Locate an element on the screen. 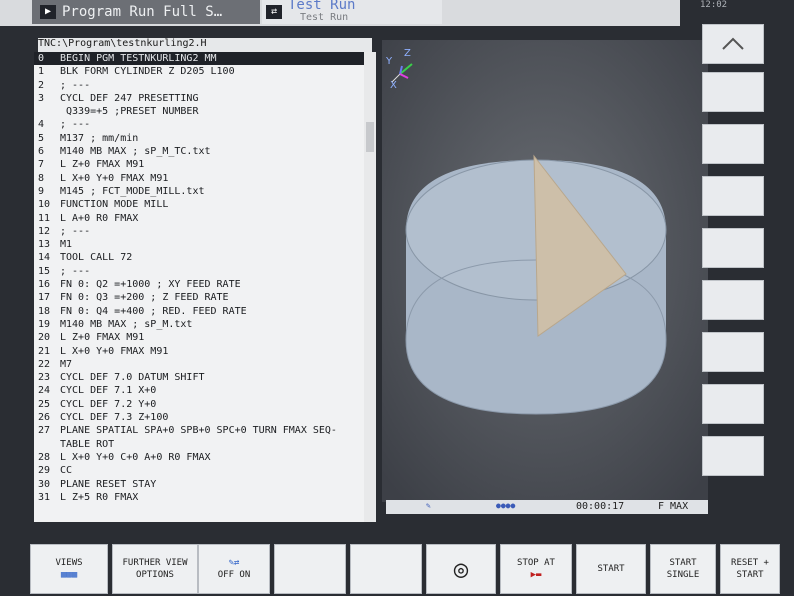 This screenshot has width=794, height=596. line-text: CYCL DEF 7.1 X+0 is located at coordinates (108, 391).